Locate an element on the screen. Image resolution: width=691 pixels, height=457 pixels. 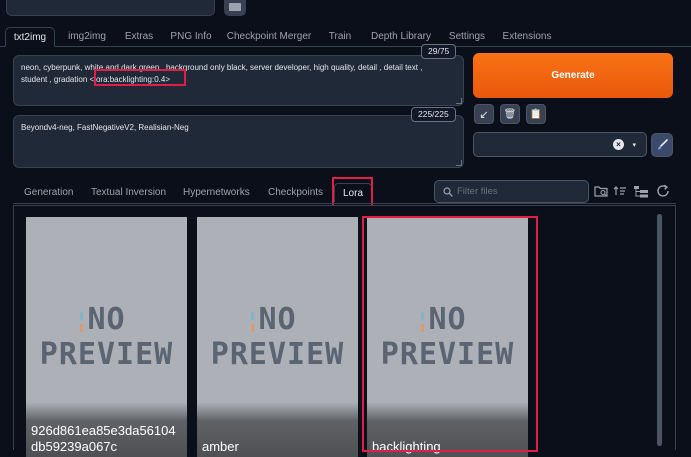
card-label: 926d861ea85e3da56104db59239a067c is located at coordinates (106, 429).